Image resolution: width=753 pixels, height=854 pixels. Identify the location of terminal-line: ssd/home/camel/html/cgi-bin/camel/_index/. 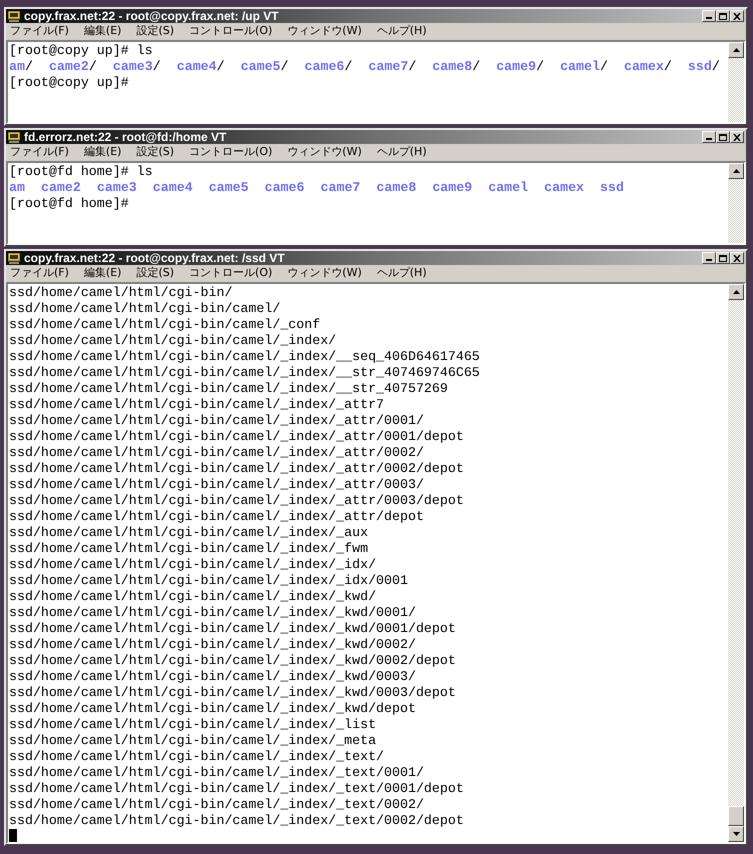
(172, 341).